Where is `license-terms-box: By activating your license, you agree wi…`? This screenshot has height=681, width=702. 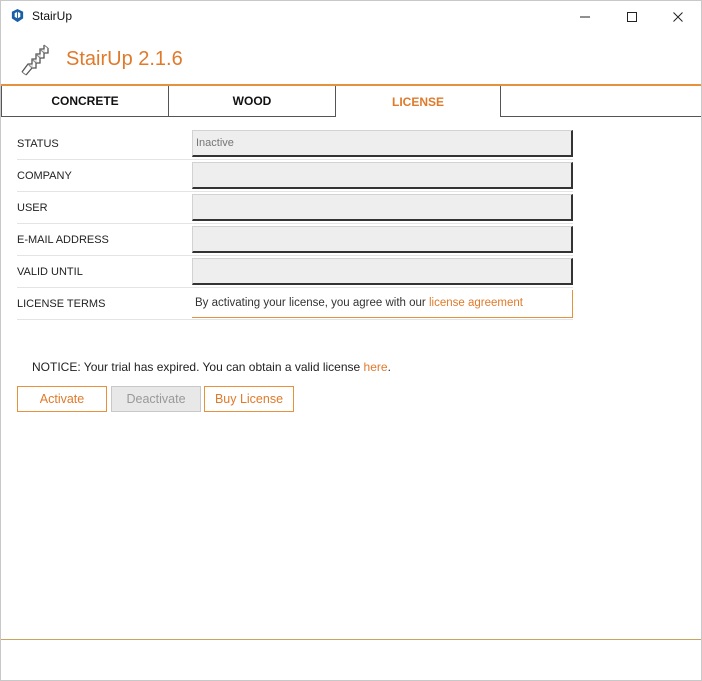
license-terms-box: By activating your license, you agree wi… is located at coordinates (382, 304).